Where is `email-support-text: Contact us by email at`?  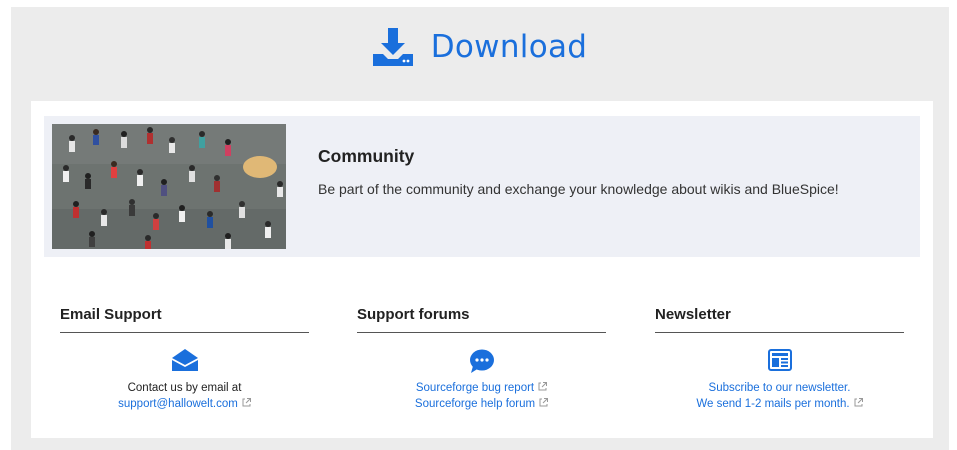
email-support-text: Contact us by email at is located at coordinates (184, 388).